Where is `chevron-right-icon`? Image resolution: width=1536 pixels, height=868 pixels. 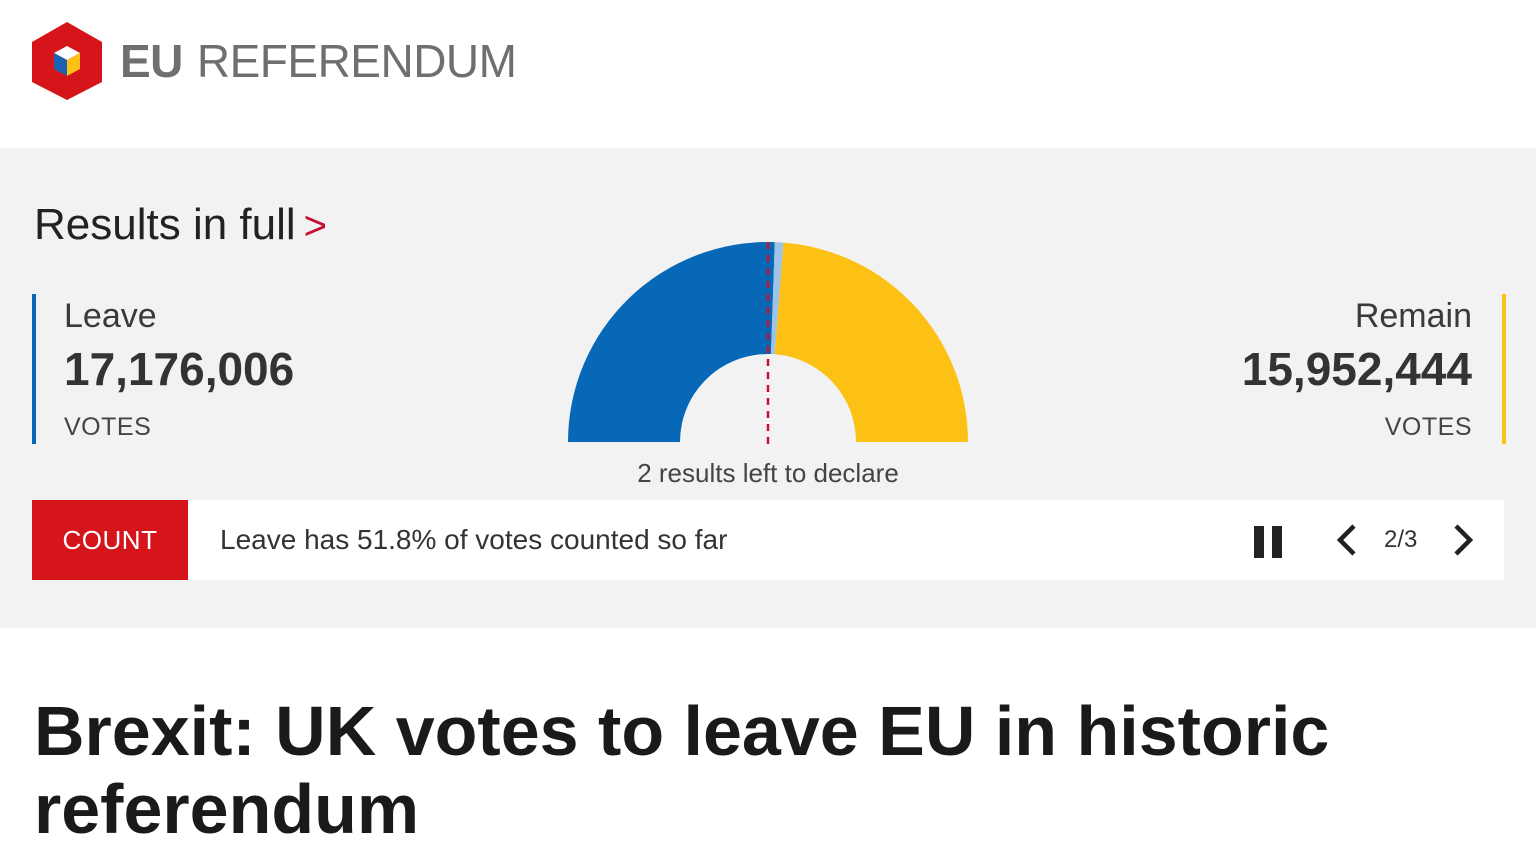 chevron-right-icon is located at coordinates (1464, 540).